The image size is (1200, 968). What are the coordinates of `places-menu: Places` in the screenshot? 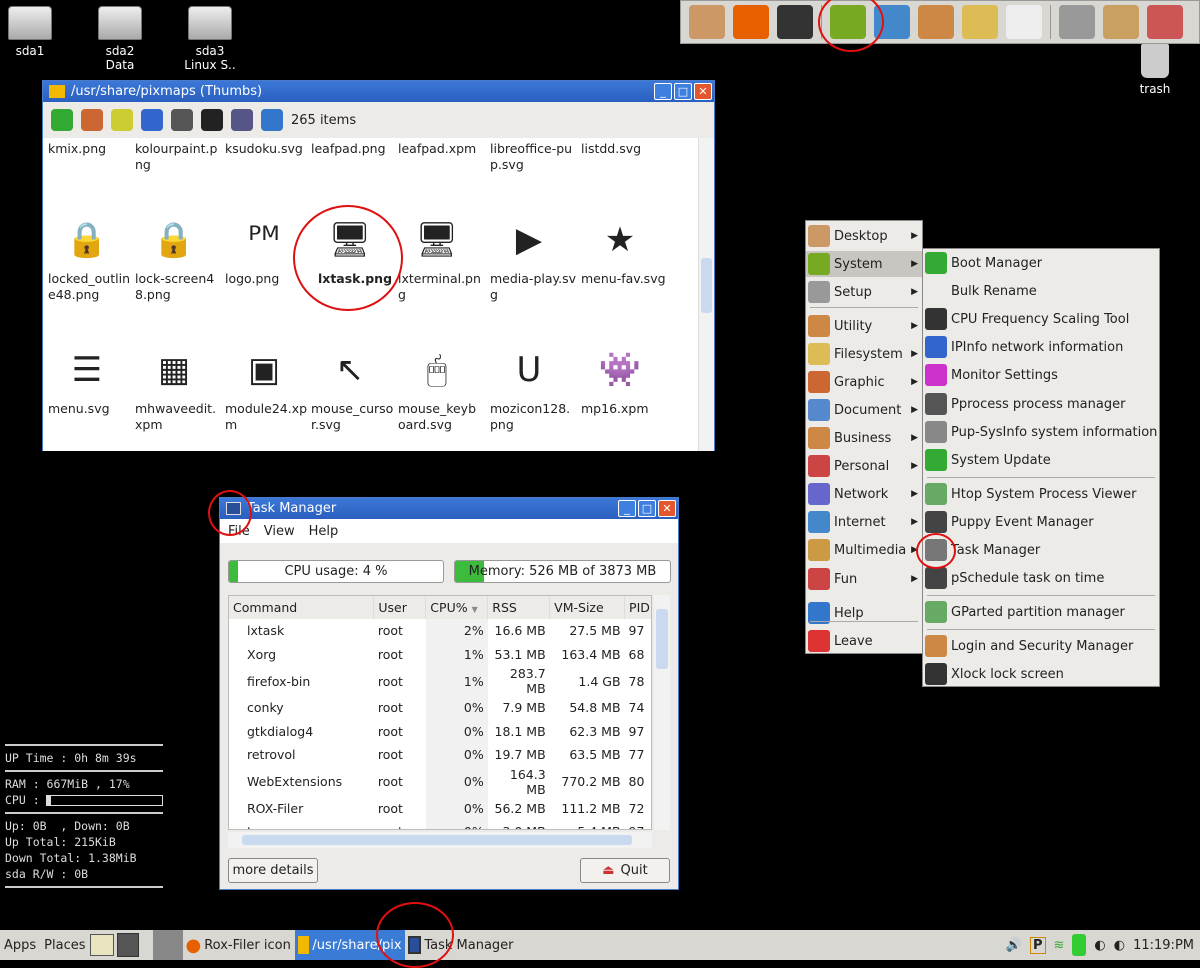 It's located at (64, 945).